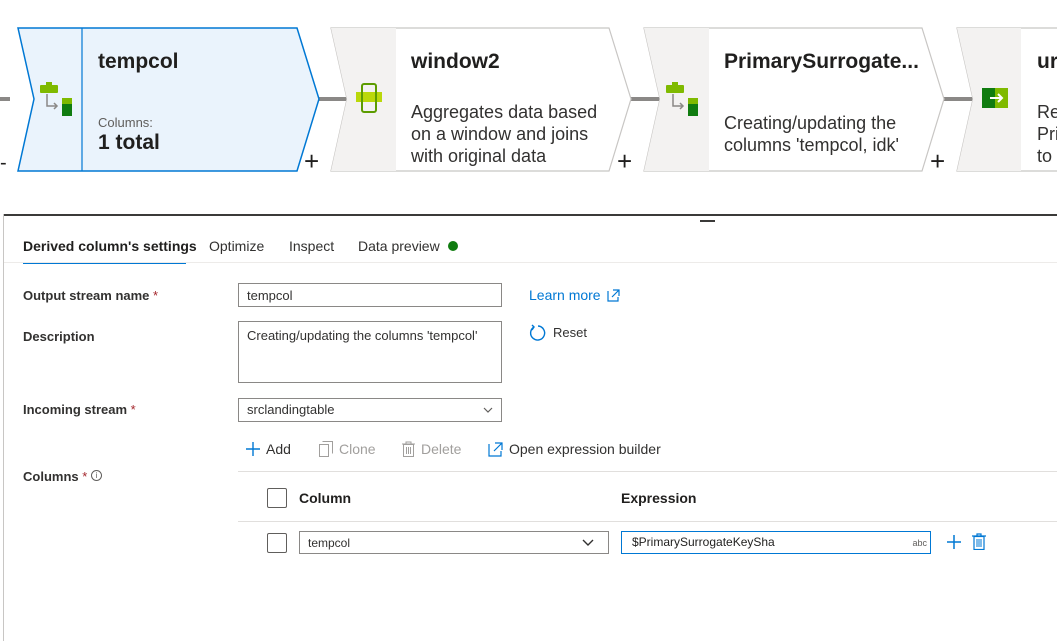 The height and width of the screenshot is (641, 1057). I want to click on clone-button: Clone, so click(347, 449).